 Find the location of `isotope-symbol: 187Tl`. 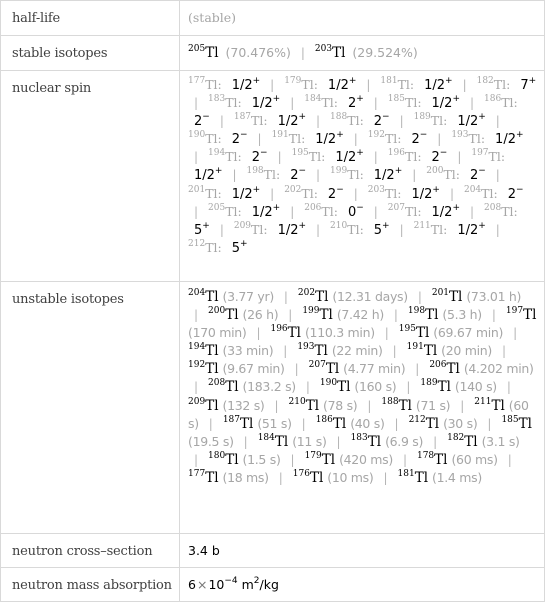

isotope-symbol: 187Tl is located at coordinates (238, 423).